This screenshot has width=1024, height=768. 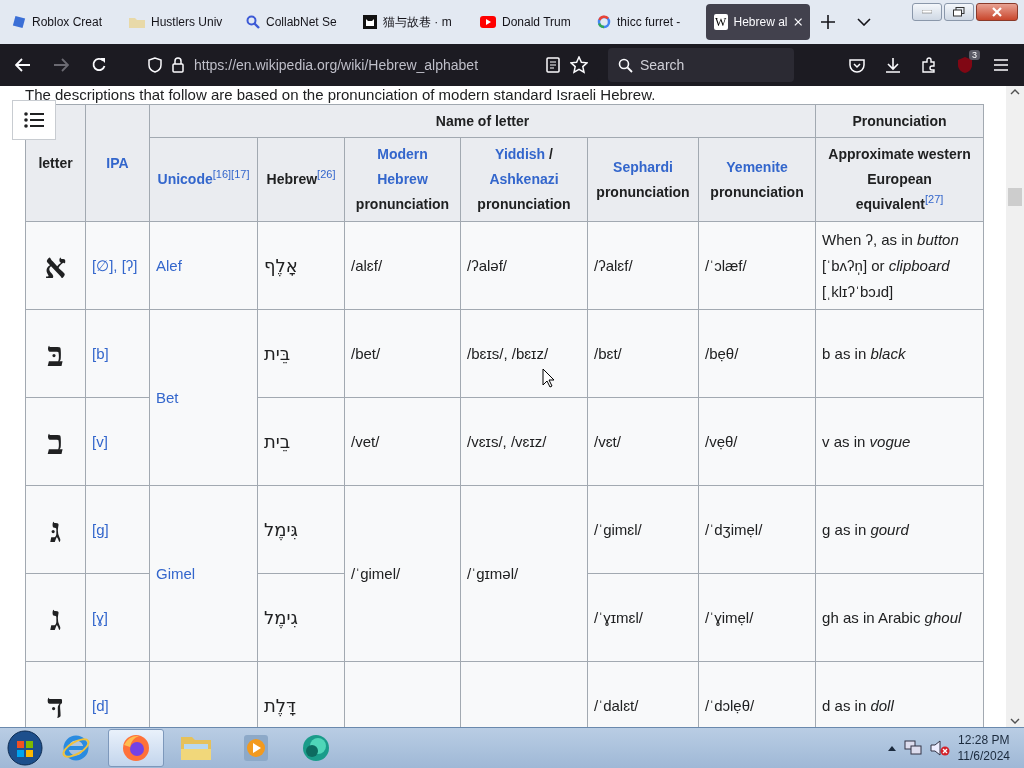 I want to click on table-cell: /vet/, so click(x=402, y=441).